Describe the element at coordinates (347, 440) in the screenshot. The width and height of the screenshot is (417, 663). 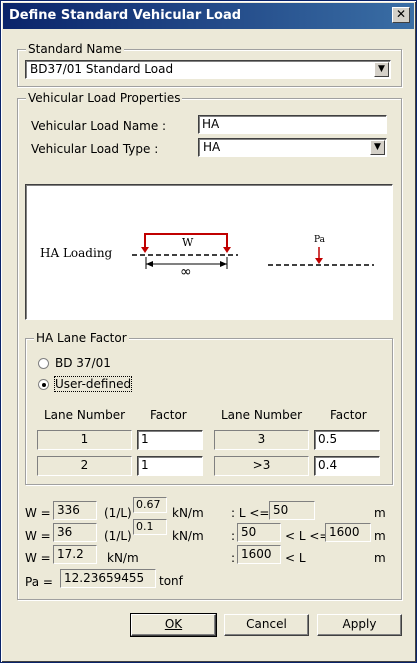
I see `factor-input-lane-3: 0.5` at that location.